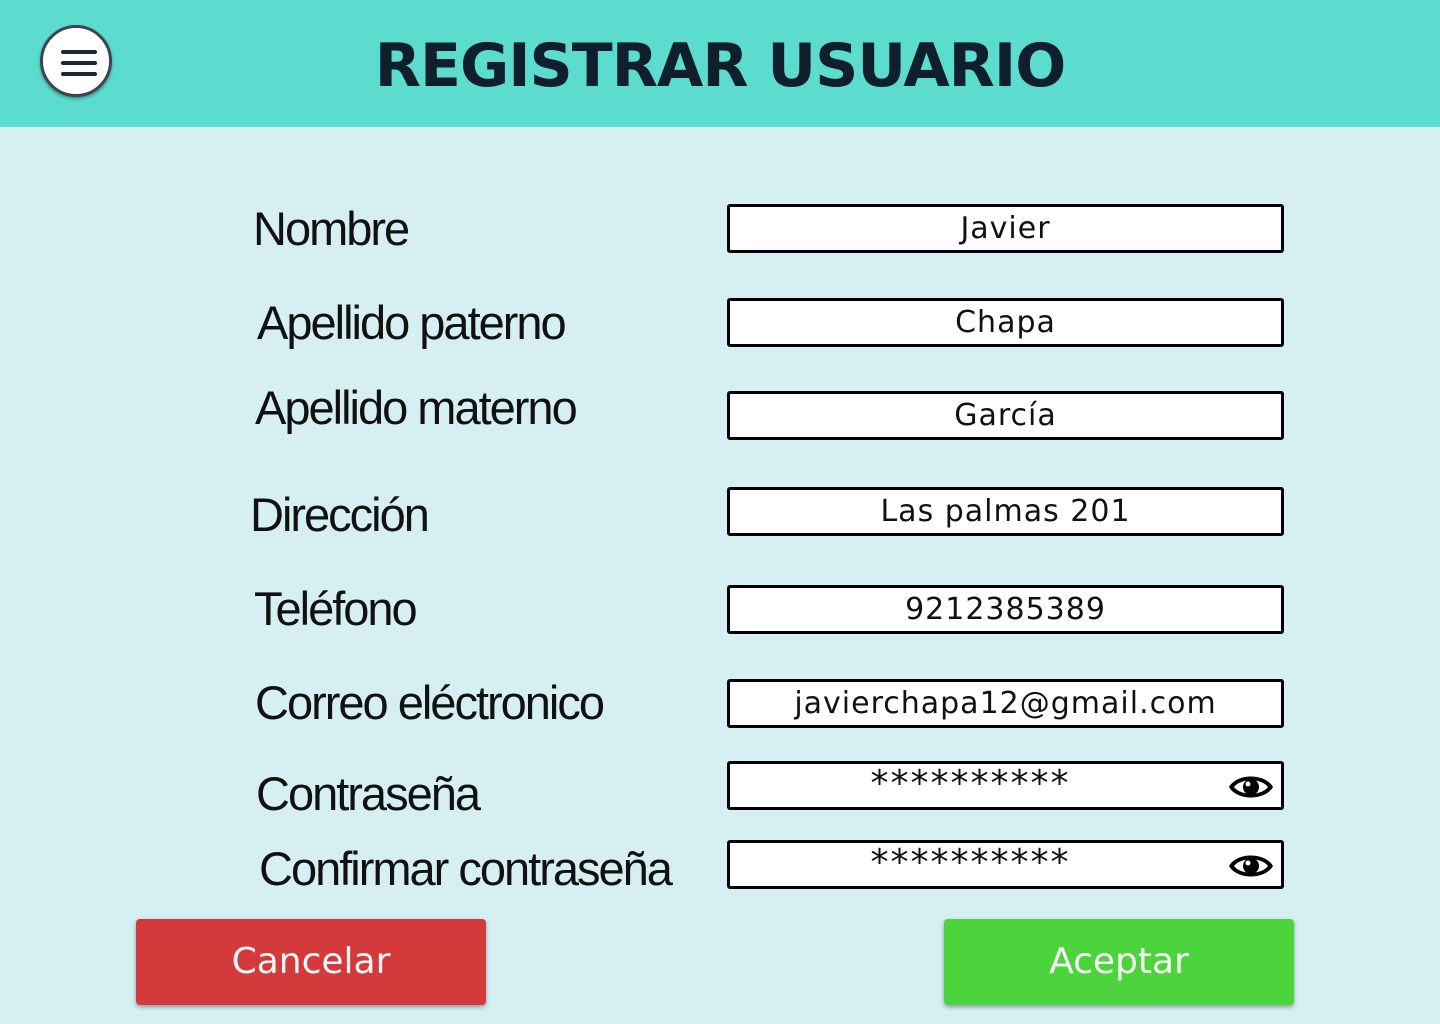 This screenshot has height=1024, width=1440. I want to click on header-bar: REGISTRAR USUARIO, so click(720, 63).